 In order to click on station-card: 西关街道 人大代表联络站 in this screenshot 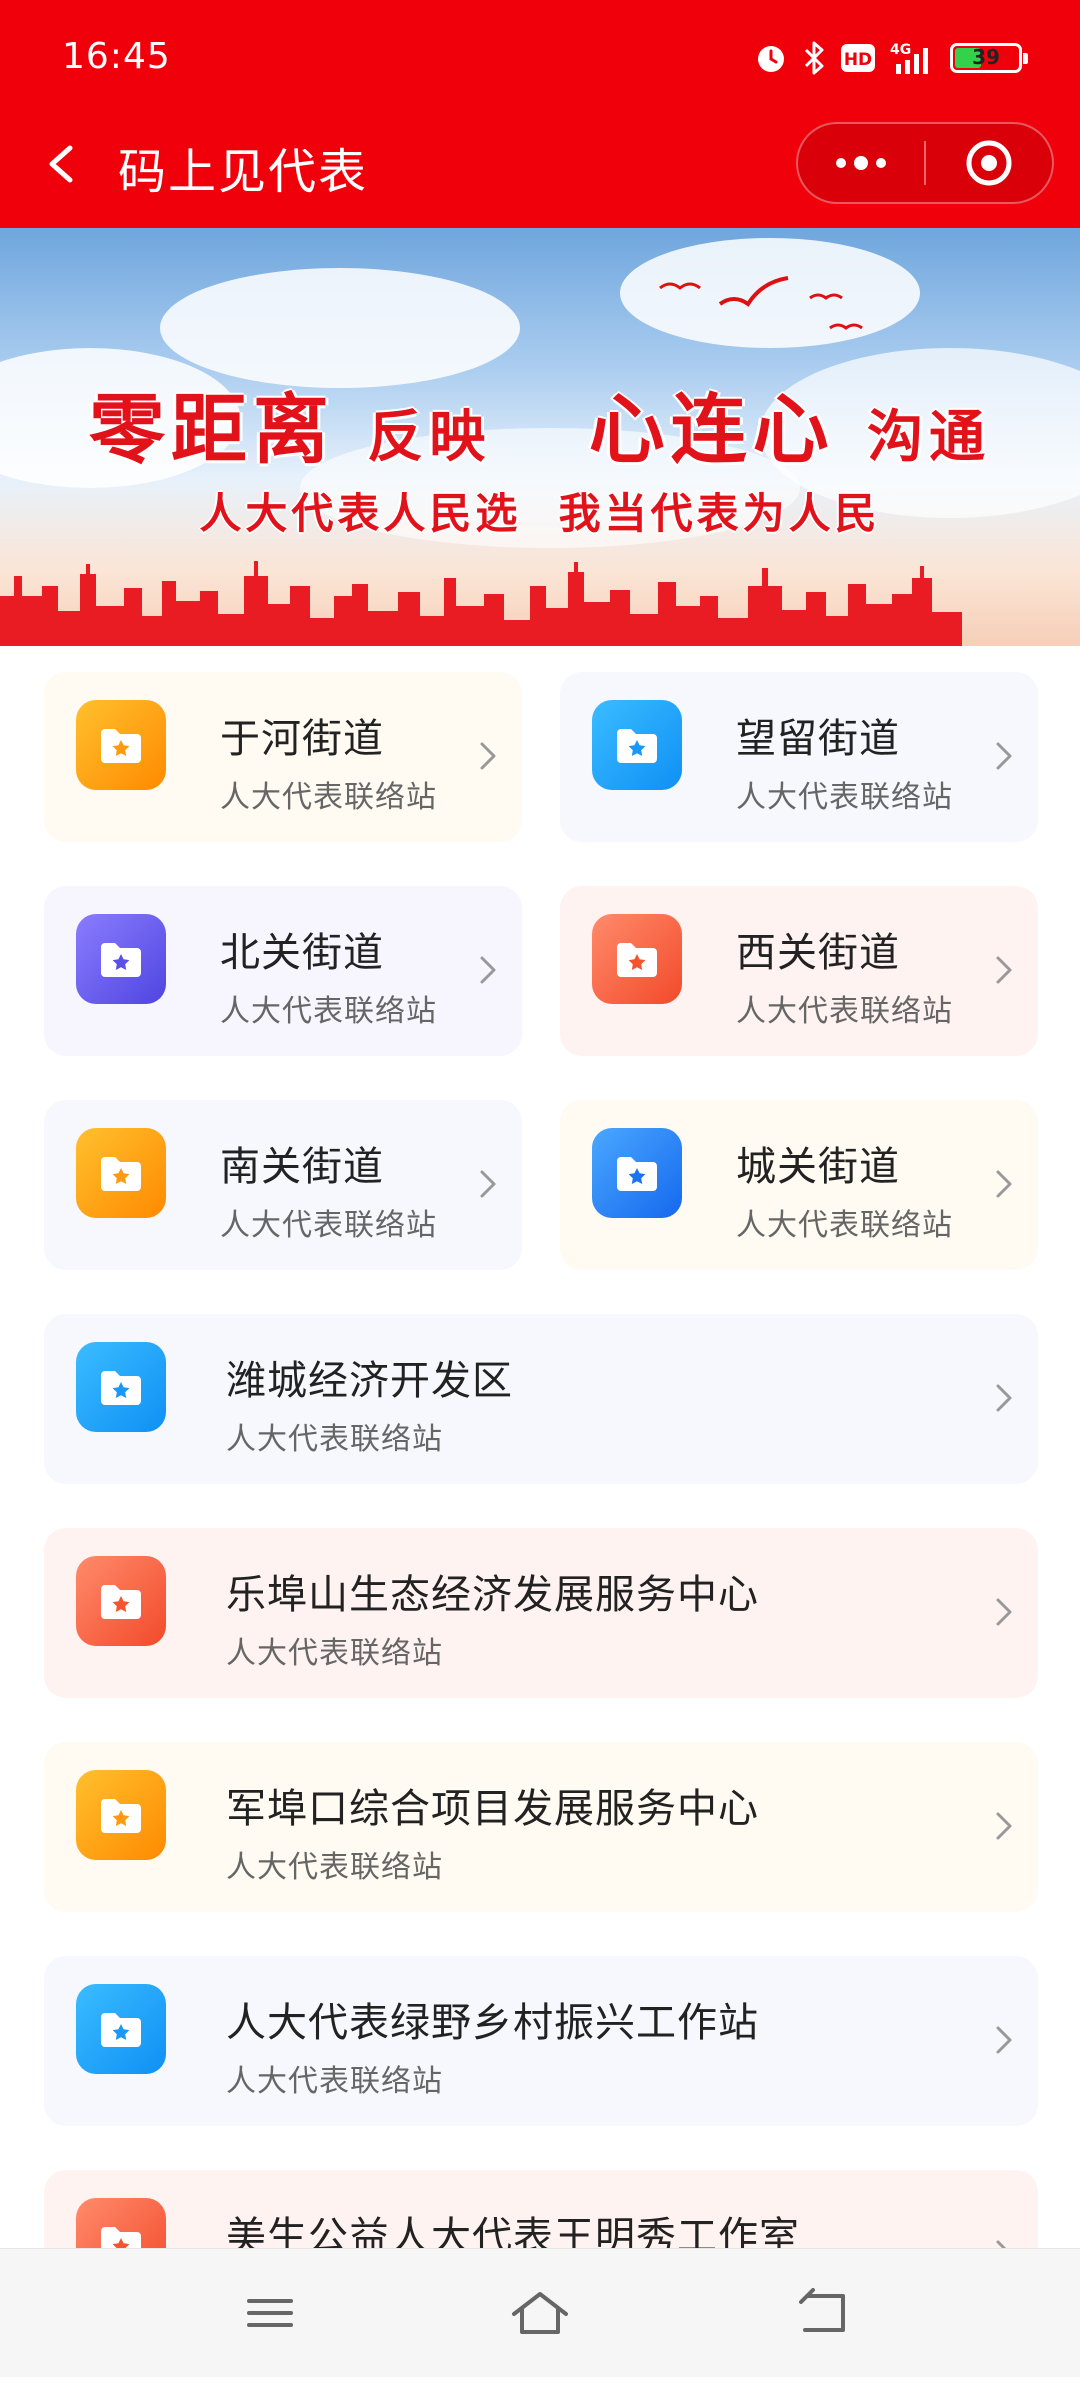, I will do `click(799, 971)`.